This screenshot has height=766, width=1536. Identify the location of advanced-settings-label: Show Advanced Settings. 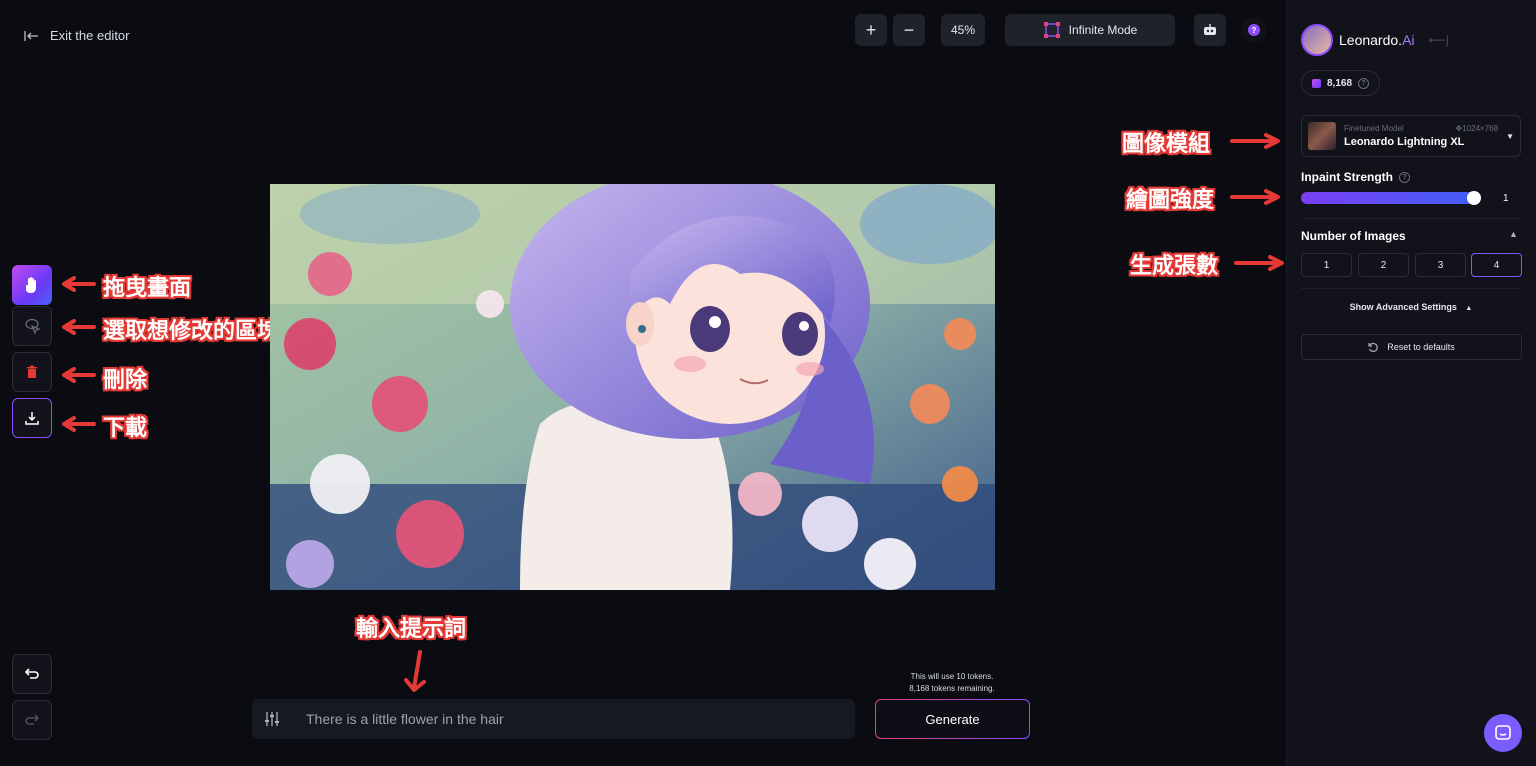
(1403, 307).